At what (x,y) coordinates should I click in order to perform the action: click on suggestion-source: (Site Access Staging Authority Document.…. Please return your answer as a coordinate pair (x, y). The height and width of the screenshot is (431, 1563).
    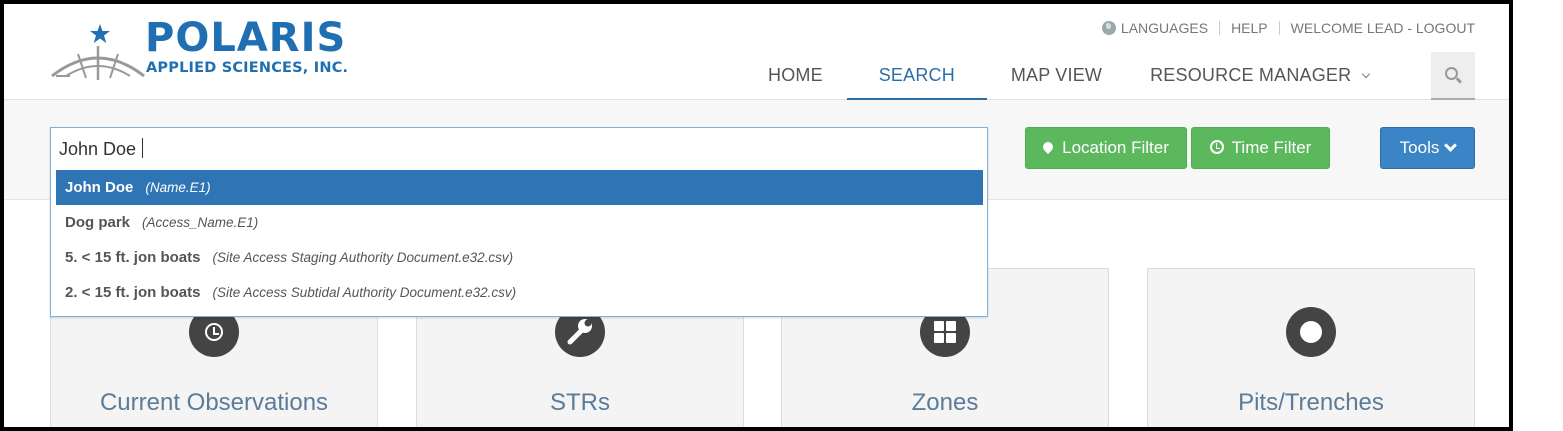
    Looking at the image, I should click on (363, 257).